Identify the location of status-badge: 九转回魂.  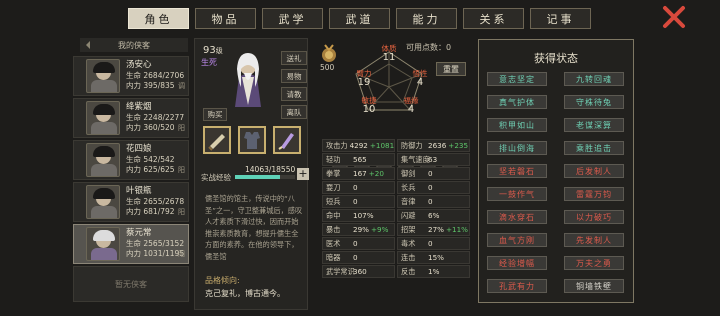
(594, 79).